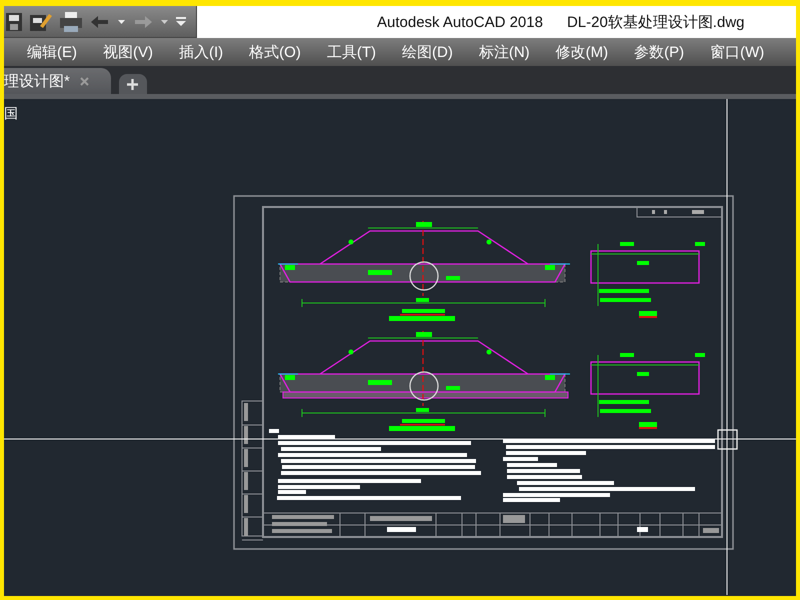  I want to click on customize-toolbar-icon, so click(181, 21).